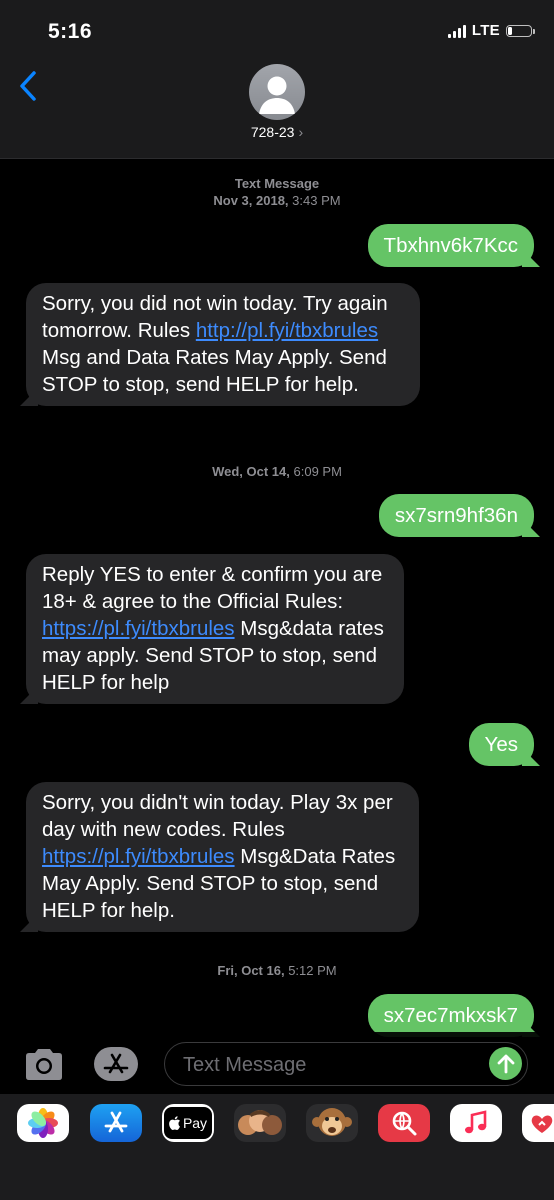 Image resolution: width=554 pixels, height=1200 pixels. I want to click on heart-hand-glyph, so click(542, 1124).